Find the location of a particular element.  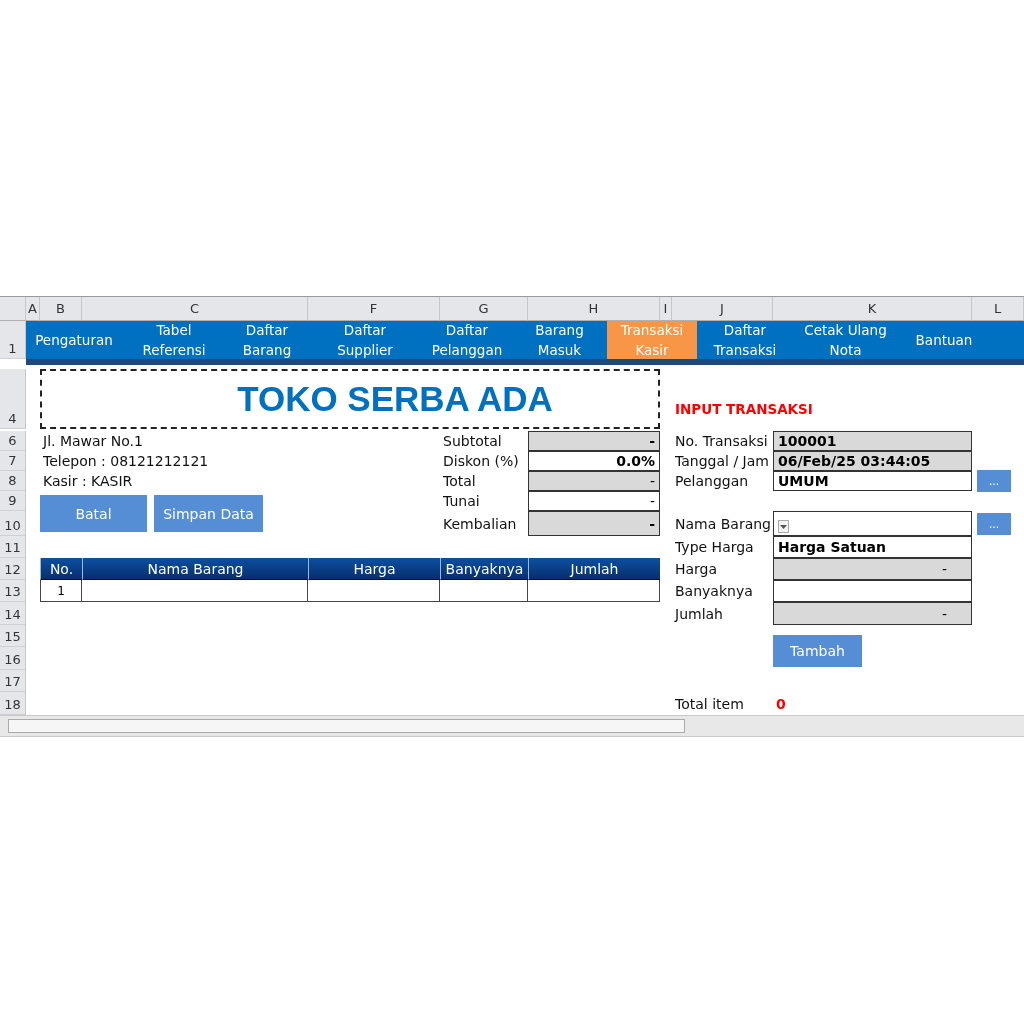

field-label: Type Harga is located at coordinates (714, 547).